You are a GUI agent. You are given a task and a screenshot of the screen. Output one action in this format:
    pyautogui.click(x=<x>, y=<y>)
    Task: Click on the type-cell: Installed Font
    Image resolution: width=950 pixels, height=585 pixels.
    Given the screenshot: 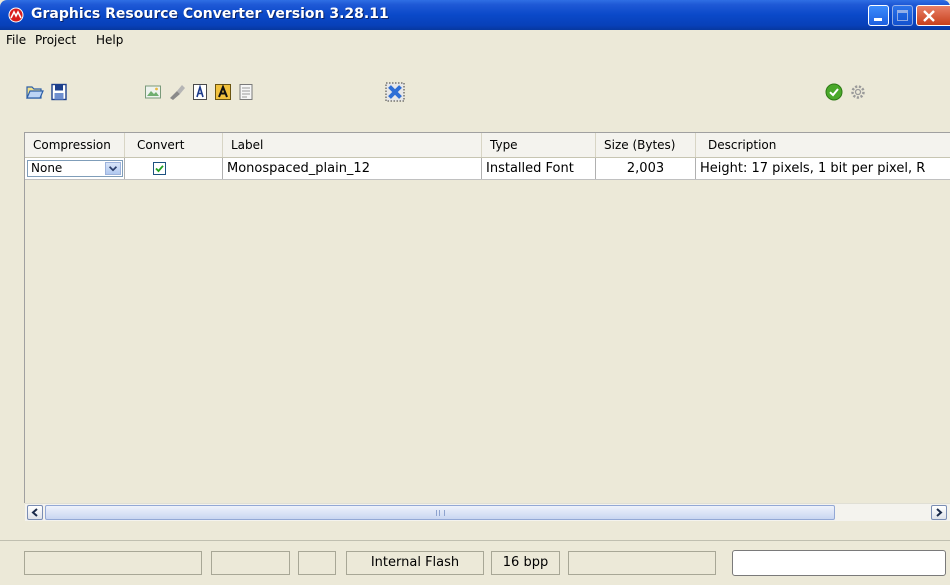 What is the action you would take?
    pyautogui.click(x=539, y=168)
    